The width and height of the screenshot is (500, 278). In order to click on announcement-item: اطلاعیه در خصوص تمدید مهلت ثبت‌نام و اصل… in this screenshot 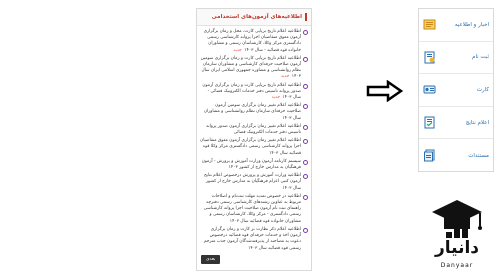, I will do `click(254, 209)`.